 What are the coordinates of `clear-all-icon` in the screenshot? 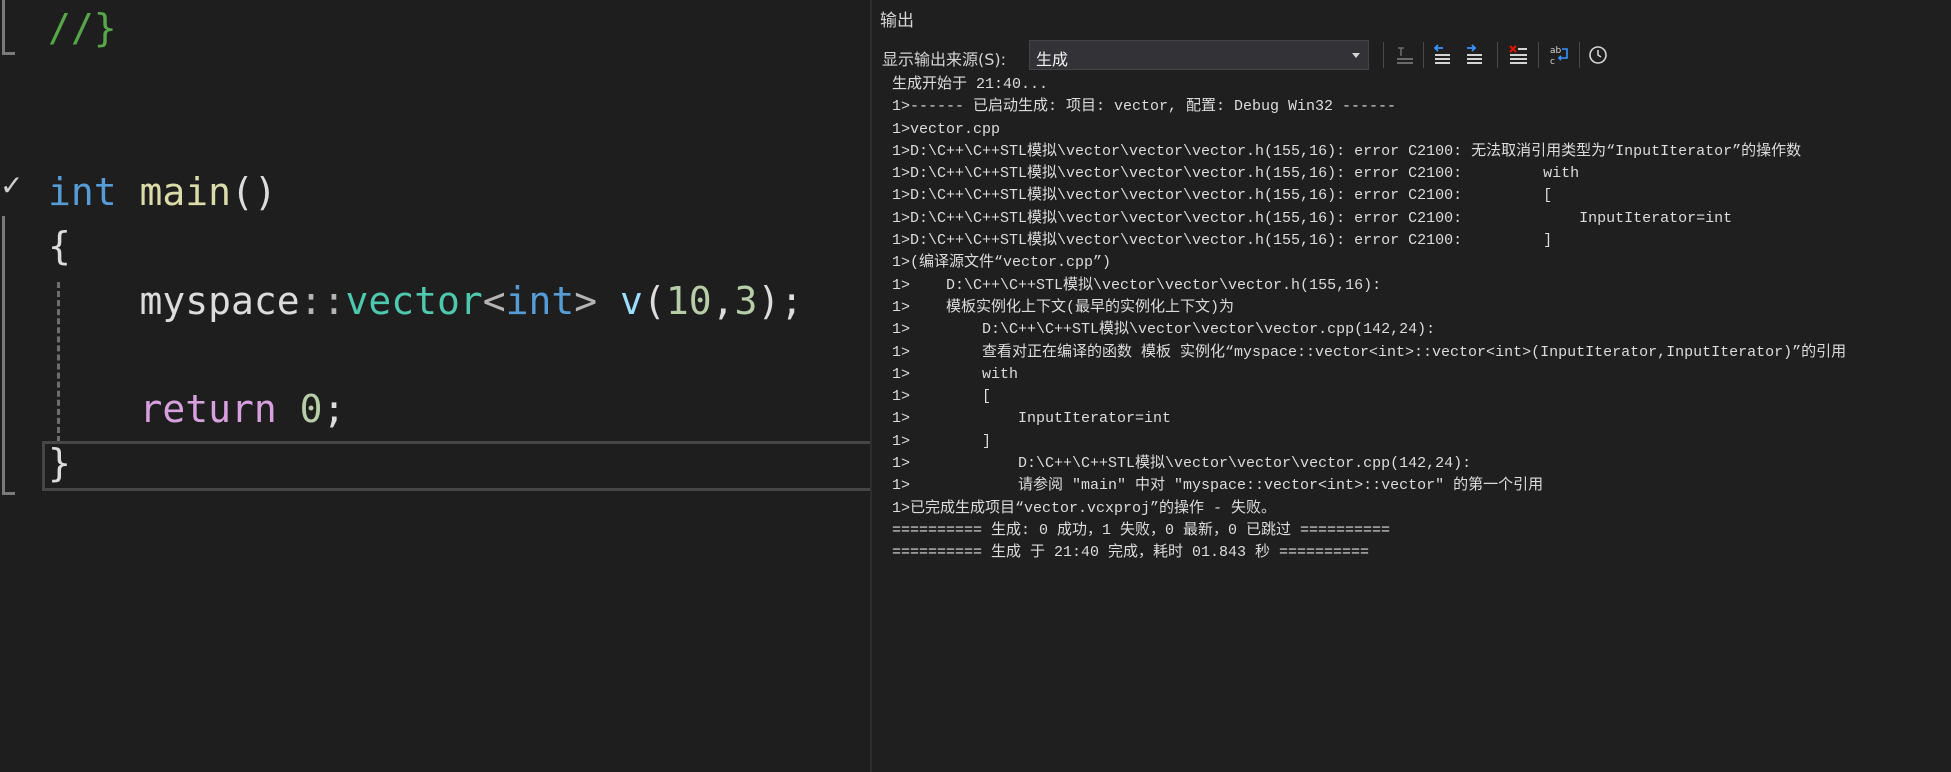 It's located at (1518, 55).